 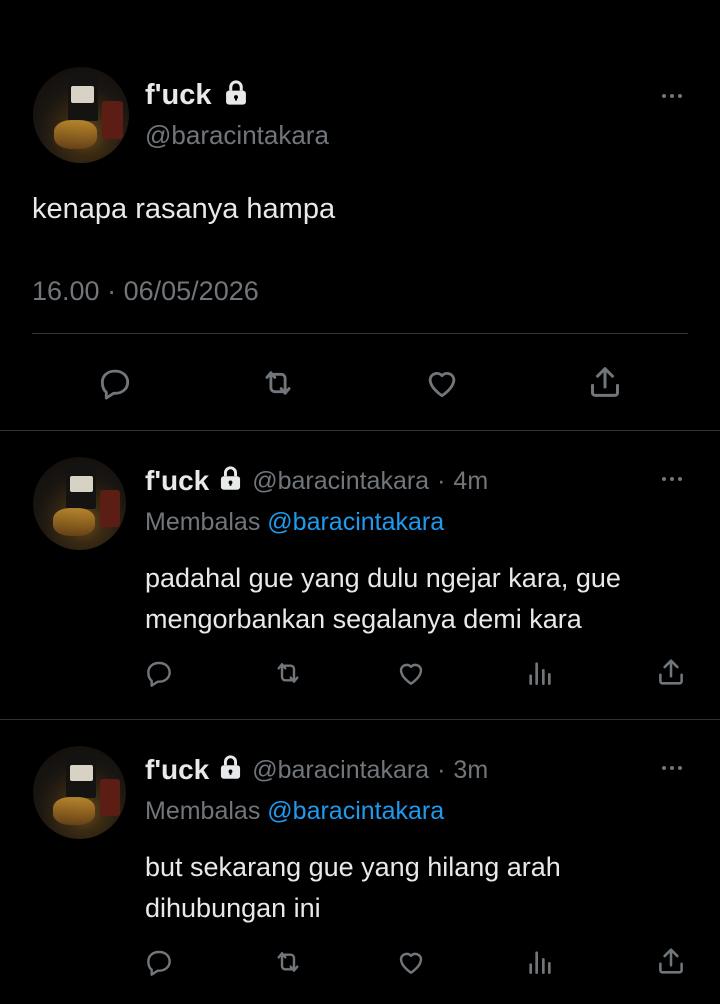 What do you see at coordinates (360, 333) in the screenshot?
I see `divider` at bounding box center [360, 333].